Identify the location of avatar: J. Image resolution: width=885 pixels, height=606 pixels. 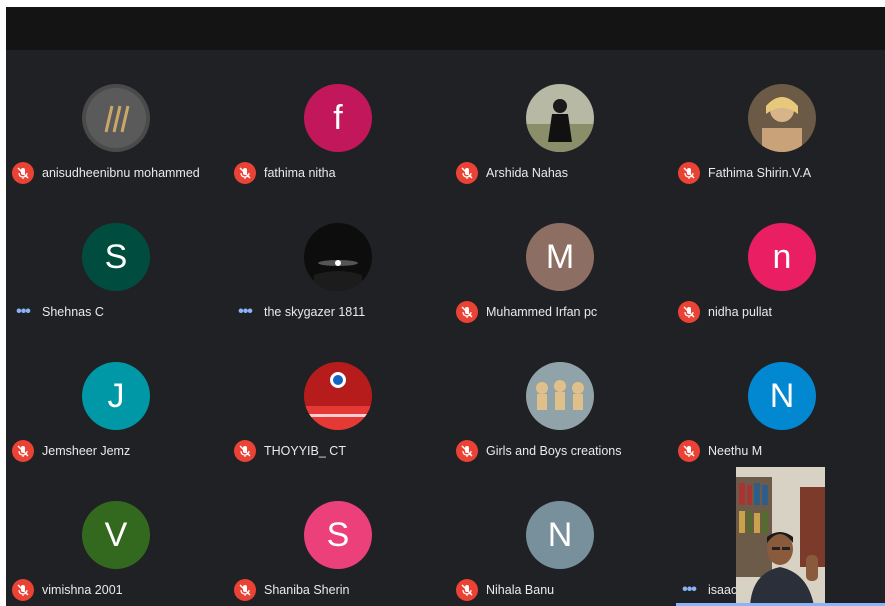
(116, 396).